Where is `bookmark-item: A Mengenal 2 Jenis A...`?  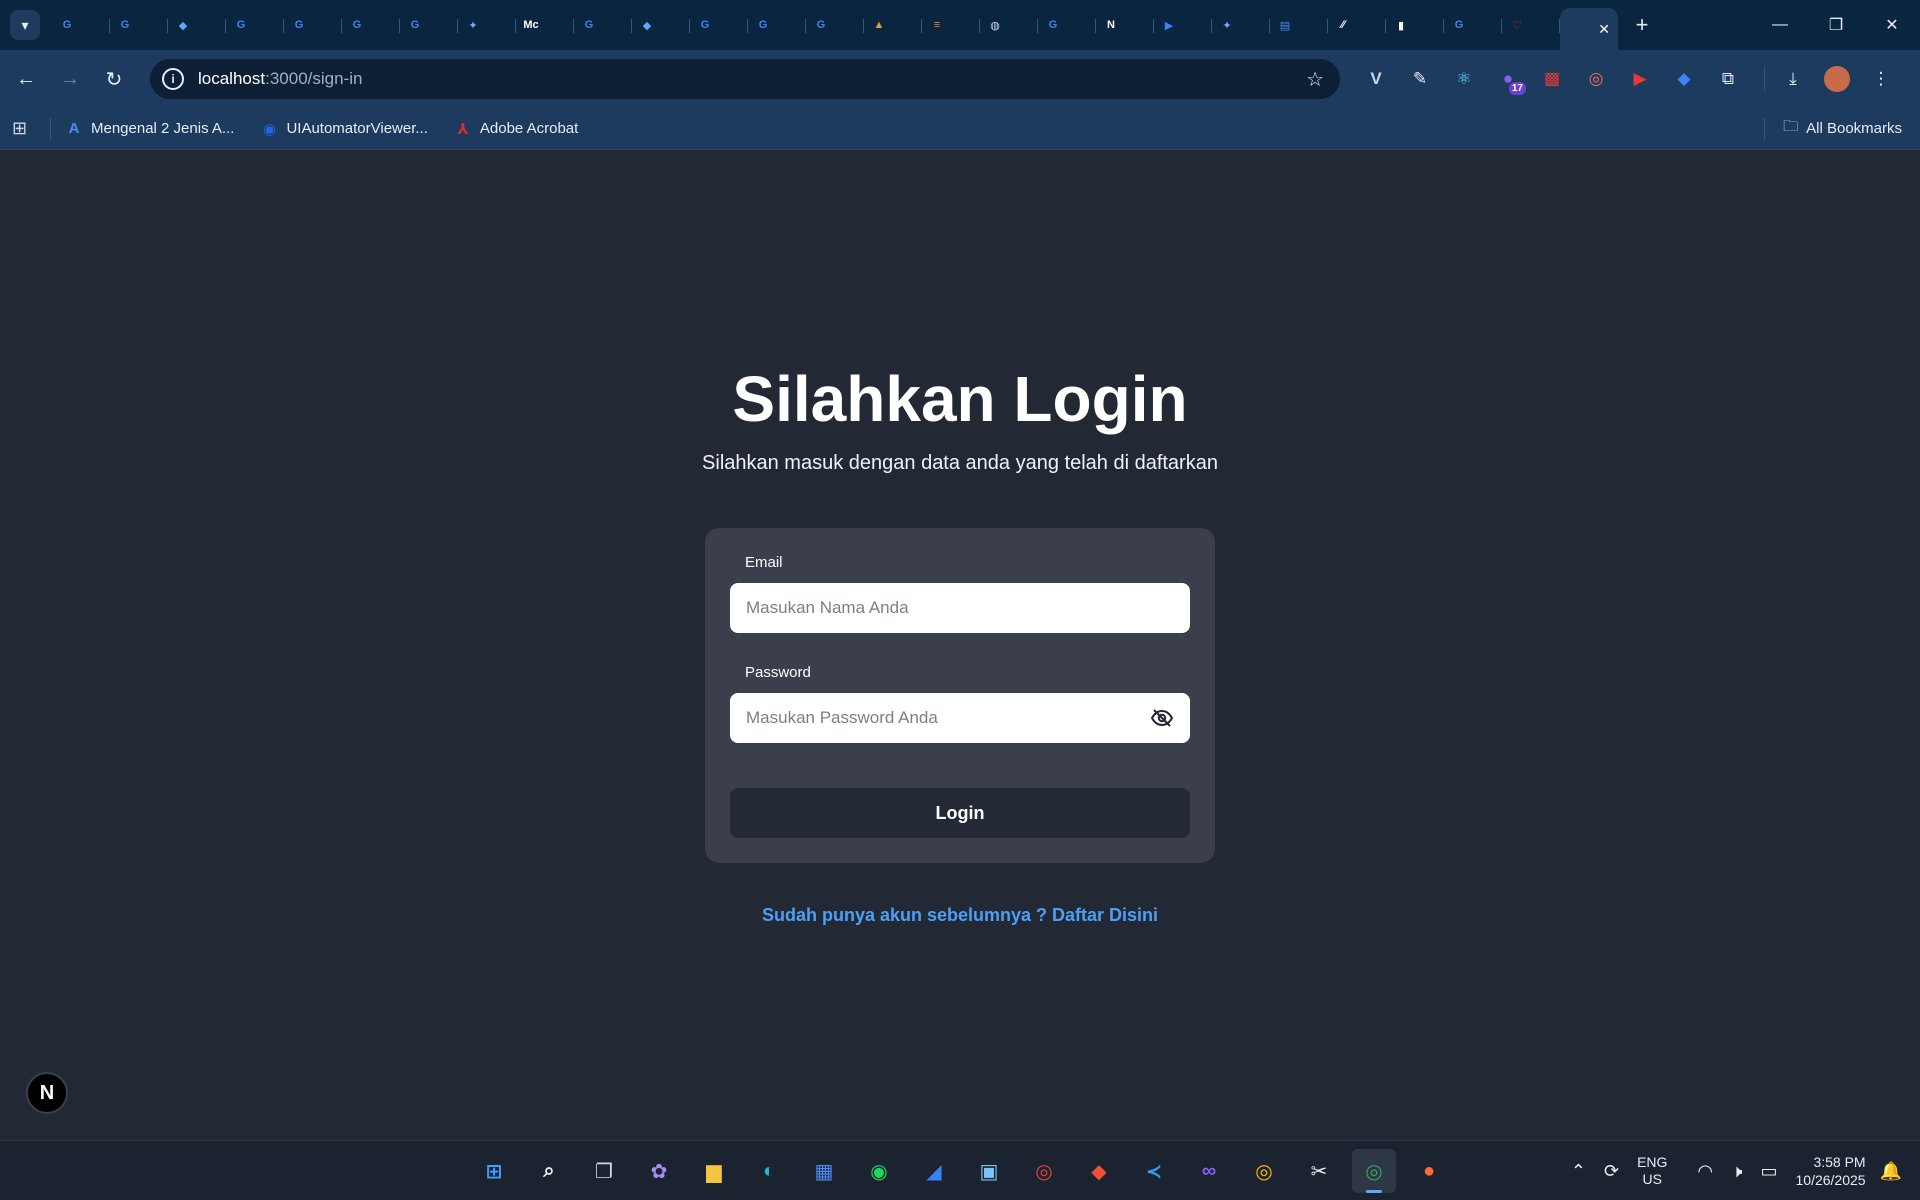 bookmark-item: A Mengenal 2 Jenis A... is located at coordinates (150, 129).